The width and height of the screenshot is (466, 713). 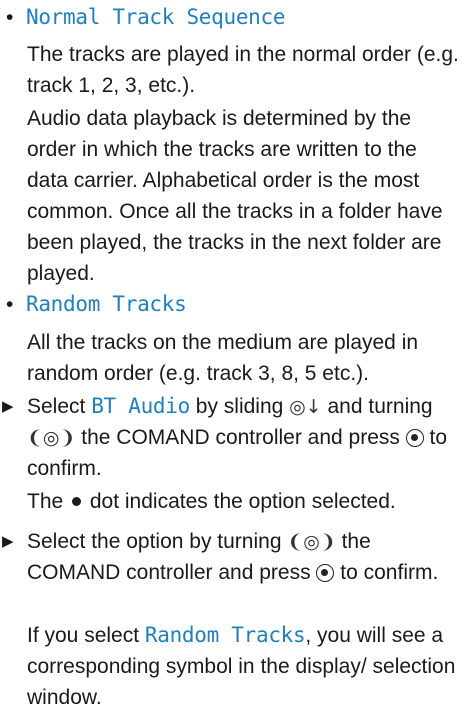 What do you see at coordinates (140, 406) in the screenshot?
I see `option-label-bt-audio: BT Audio` at bounding box center [140, 406].